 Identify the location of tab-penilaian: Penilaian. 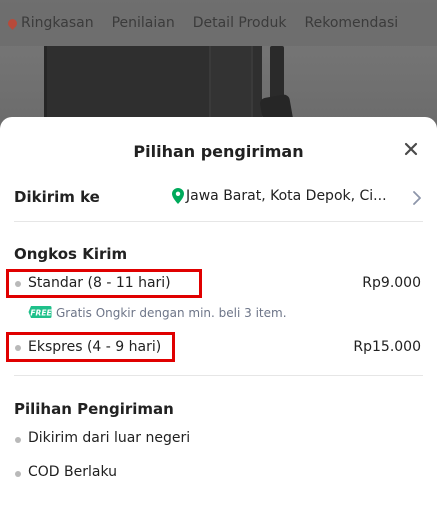
(144, 23).